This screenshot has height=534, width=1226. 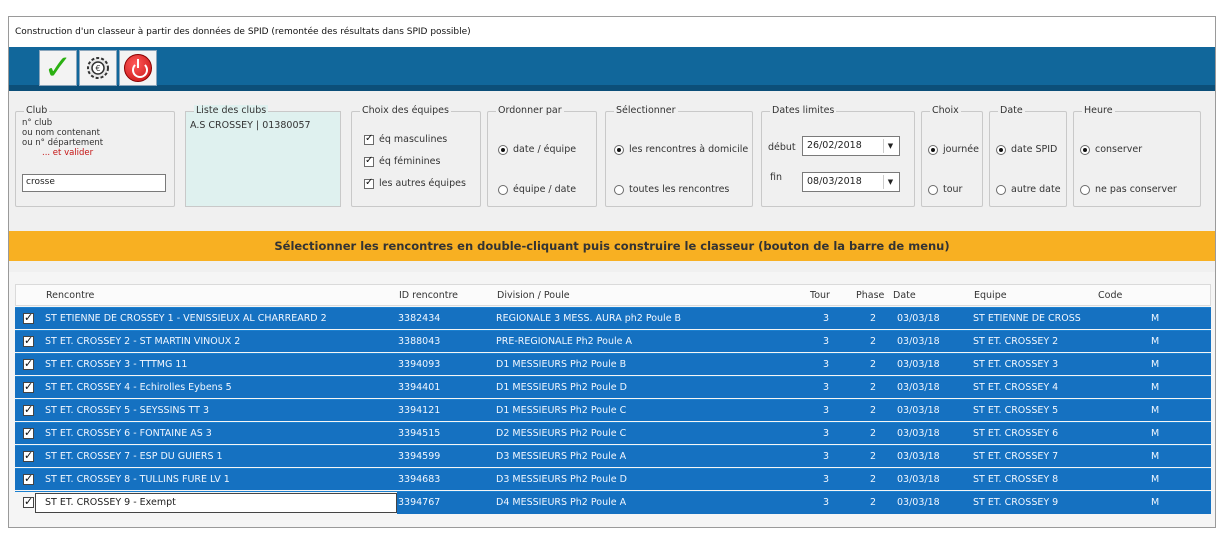 What do you see at coordinates (990, 295) in the screenshot?
I see `column-header: Equipe` at bounding box center [990, 295].